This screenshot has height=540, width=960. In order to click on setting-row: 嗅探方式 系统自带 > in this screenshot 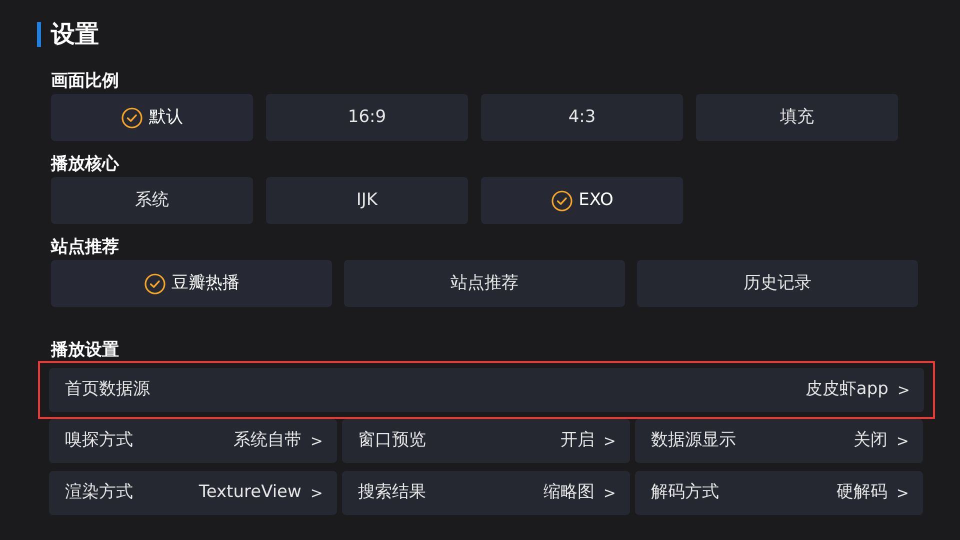, I will do `click(193, 441)`.